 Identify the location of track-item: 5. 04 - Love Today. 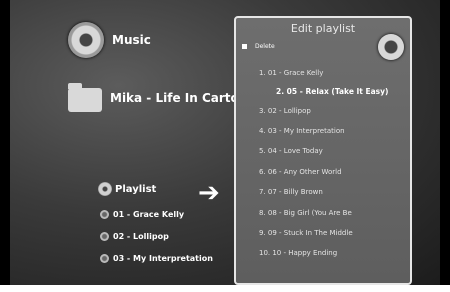
(291, 151).